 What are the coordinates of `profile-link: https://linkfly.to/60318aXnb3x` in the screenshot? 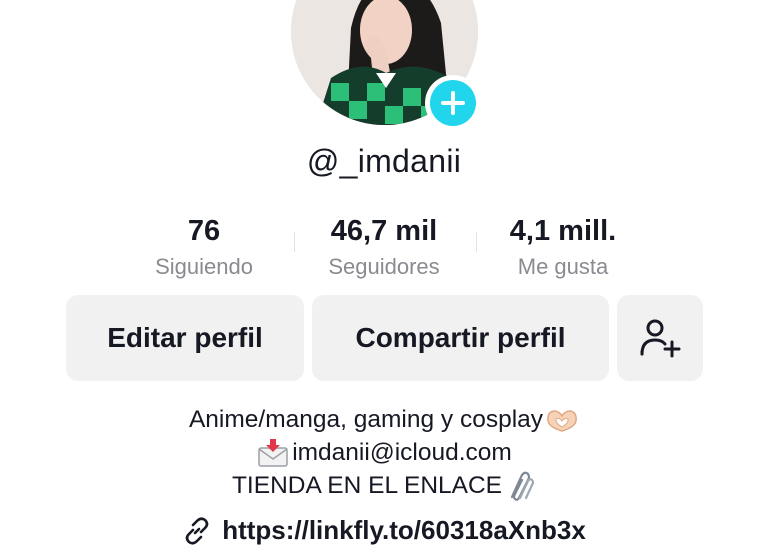 It's located at (384, 530).